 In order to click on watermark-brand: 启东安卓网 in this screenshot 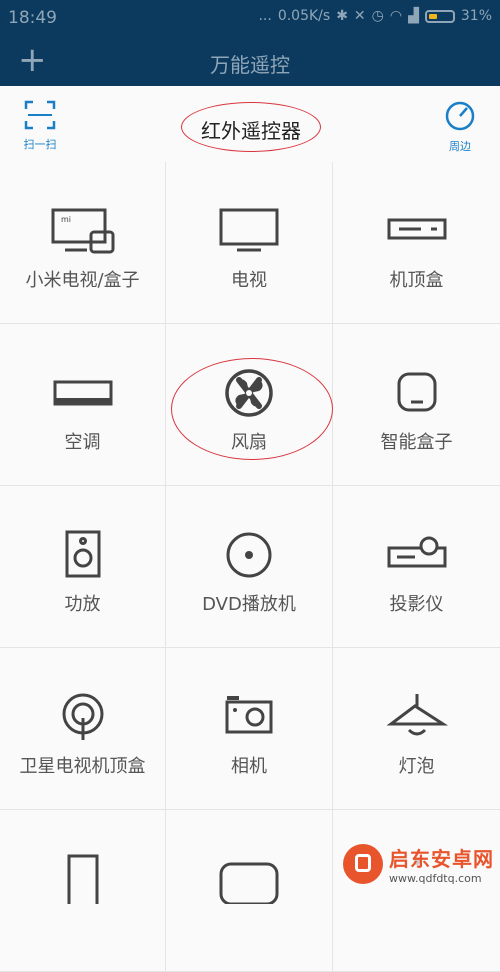, I will do `click(441, 859)`.